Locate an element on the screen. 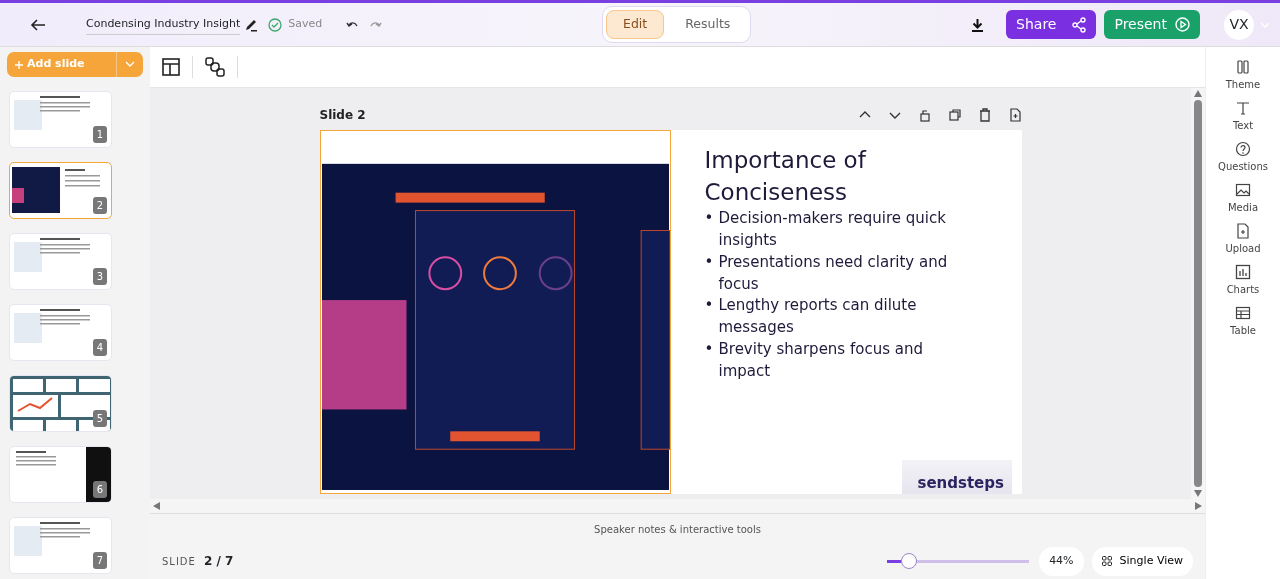 The image size is (1280, 579). columns-icon is located at coordinates (1243, 67).